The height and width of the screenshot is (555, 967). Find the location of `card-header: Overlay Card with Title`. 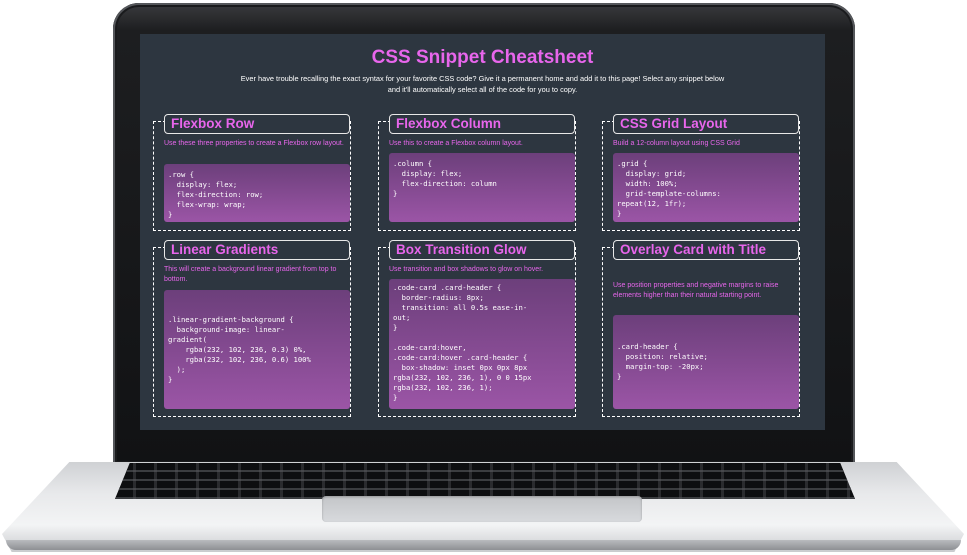

card-header: Overlay Card with Title is located at coordinates (706, 250).